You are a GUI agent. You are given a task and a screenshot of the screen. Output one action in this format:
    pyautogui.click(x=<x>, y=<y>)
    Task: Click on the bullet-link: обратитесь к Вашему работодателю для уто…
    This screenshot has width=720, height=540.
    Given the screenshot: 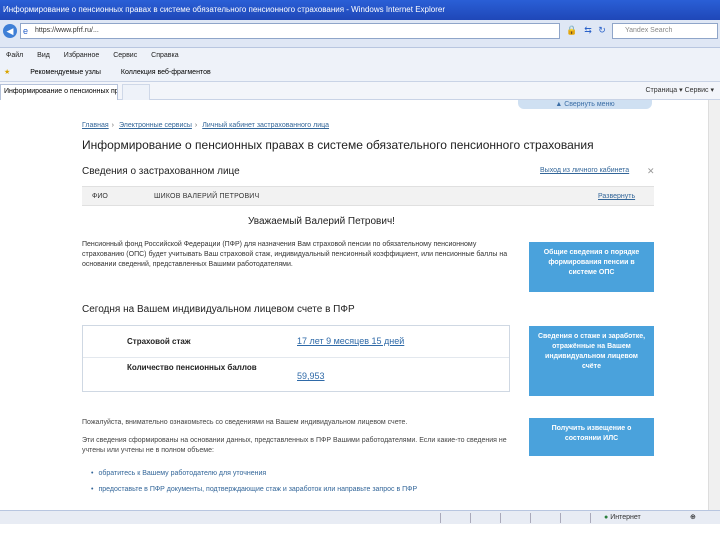 What is the action you would take?
    pyautogui.click(x=182, y=473)
    